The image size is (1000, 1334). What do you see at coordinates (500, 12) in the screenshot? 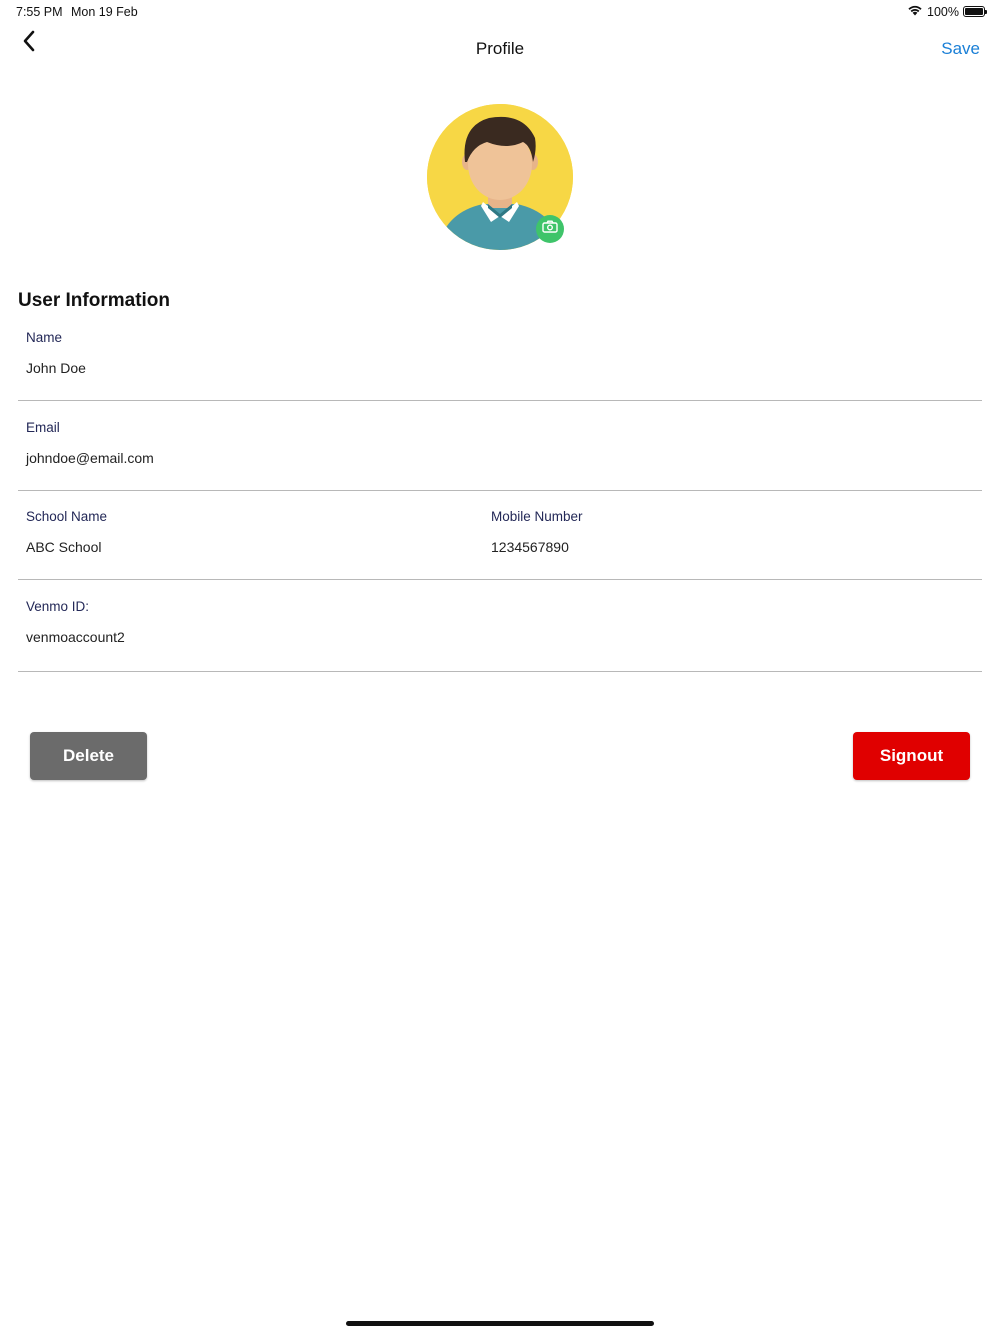
I see `status-bar: 7:55 PM Mon 19 Feb 100%` at bounding box center [500, 12].